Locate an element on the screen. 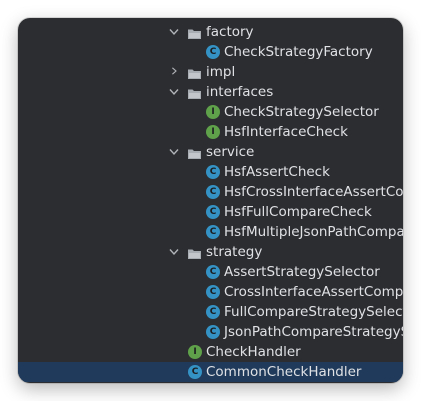 This screenshot has width=421, height=401. tree-item-label: CommonCheckHandler is located at coordinates (284, 372).